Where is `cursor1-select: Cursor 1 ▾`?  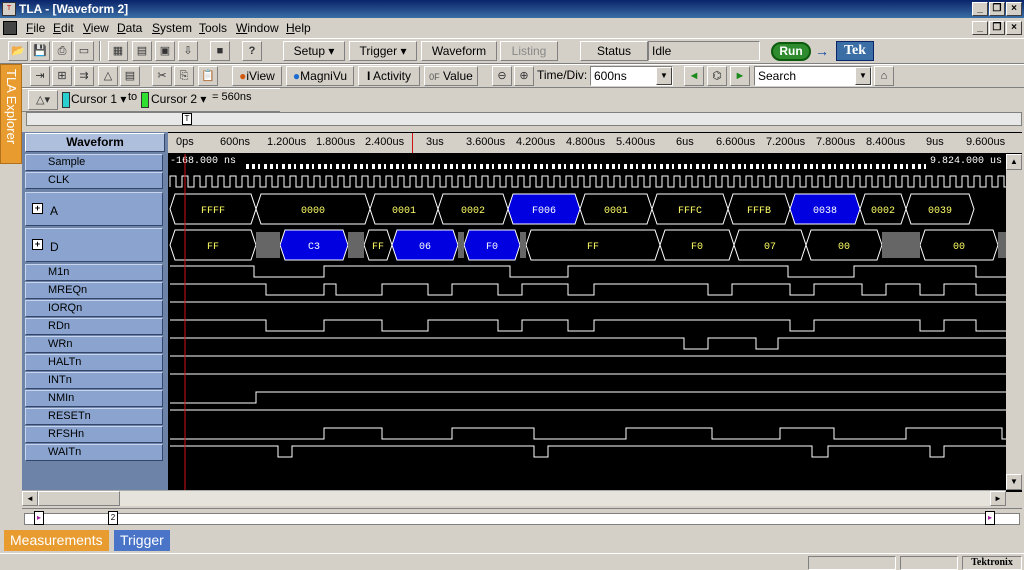
cursor1-select: Cursor 1 ▾ is located at coordinates (98, 99).